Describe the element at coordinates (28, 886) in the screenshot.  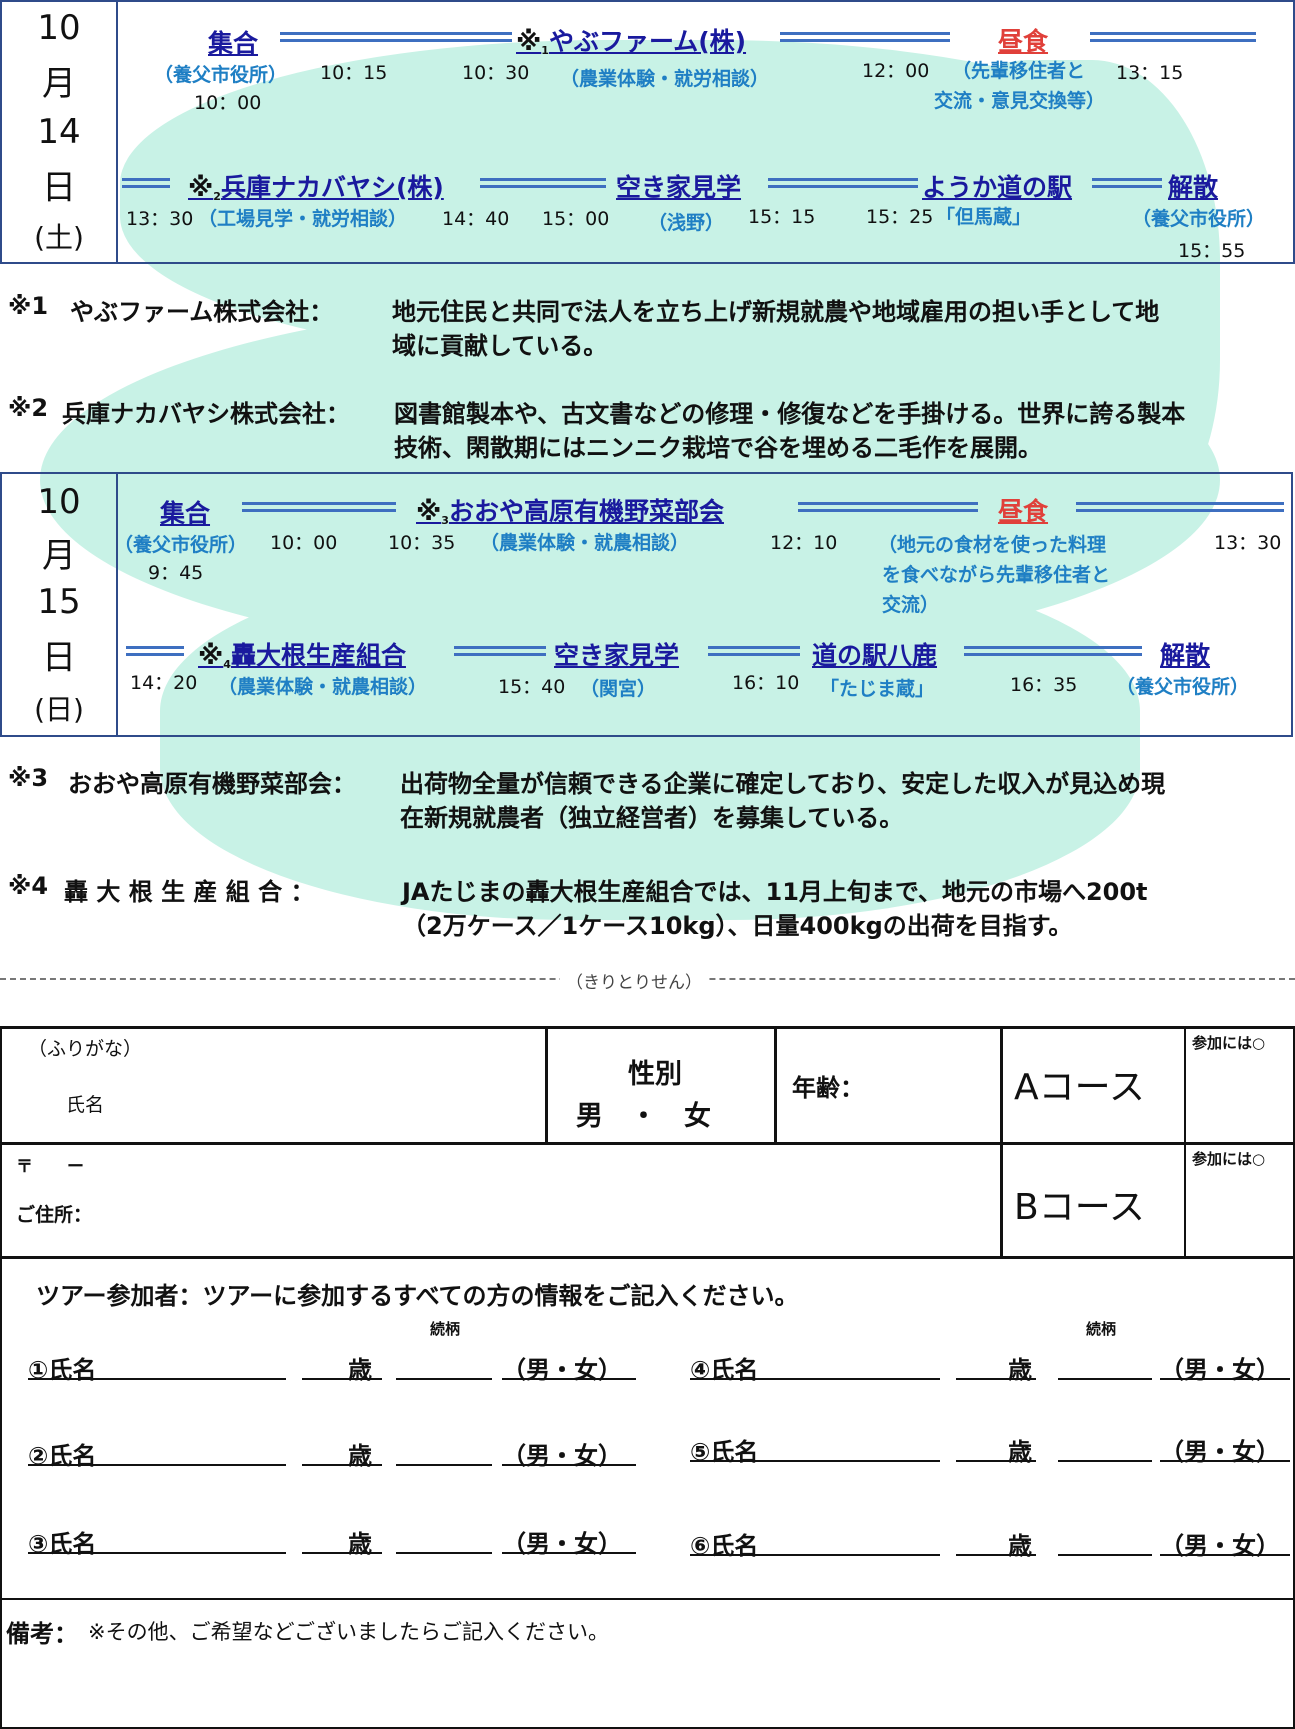
I see `note-mark: ※4` at that location.